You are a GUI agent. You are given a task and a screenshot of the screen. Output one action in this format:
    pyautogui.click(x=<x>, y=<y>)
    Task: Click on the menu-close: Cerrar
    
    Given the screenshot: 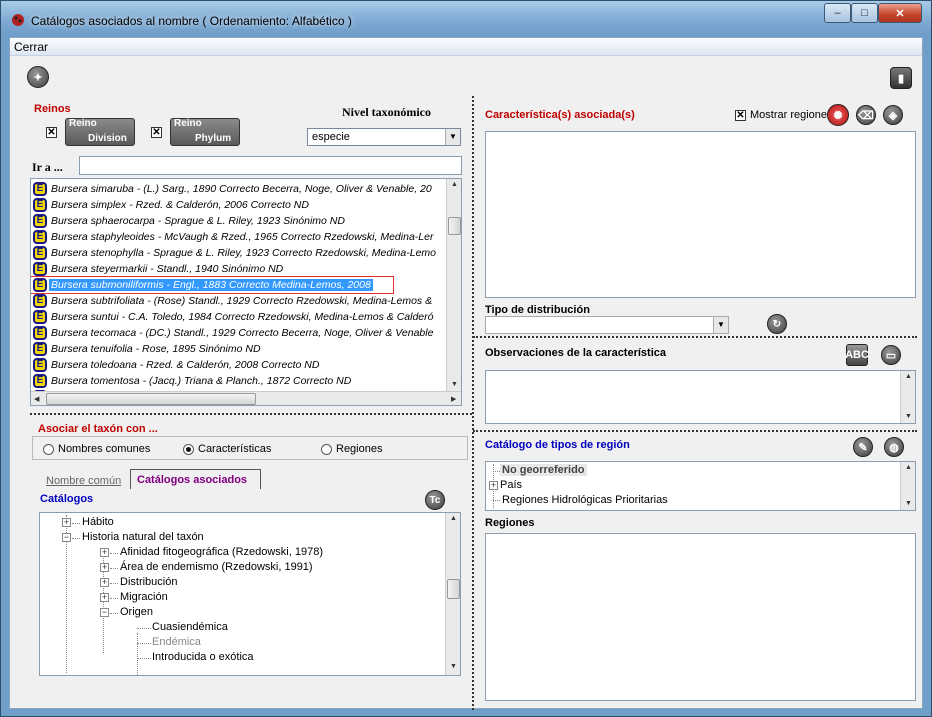 What is the action you would take?
    pyautogui.click(x=31, y=47)
    